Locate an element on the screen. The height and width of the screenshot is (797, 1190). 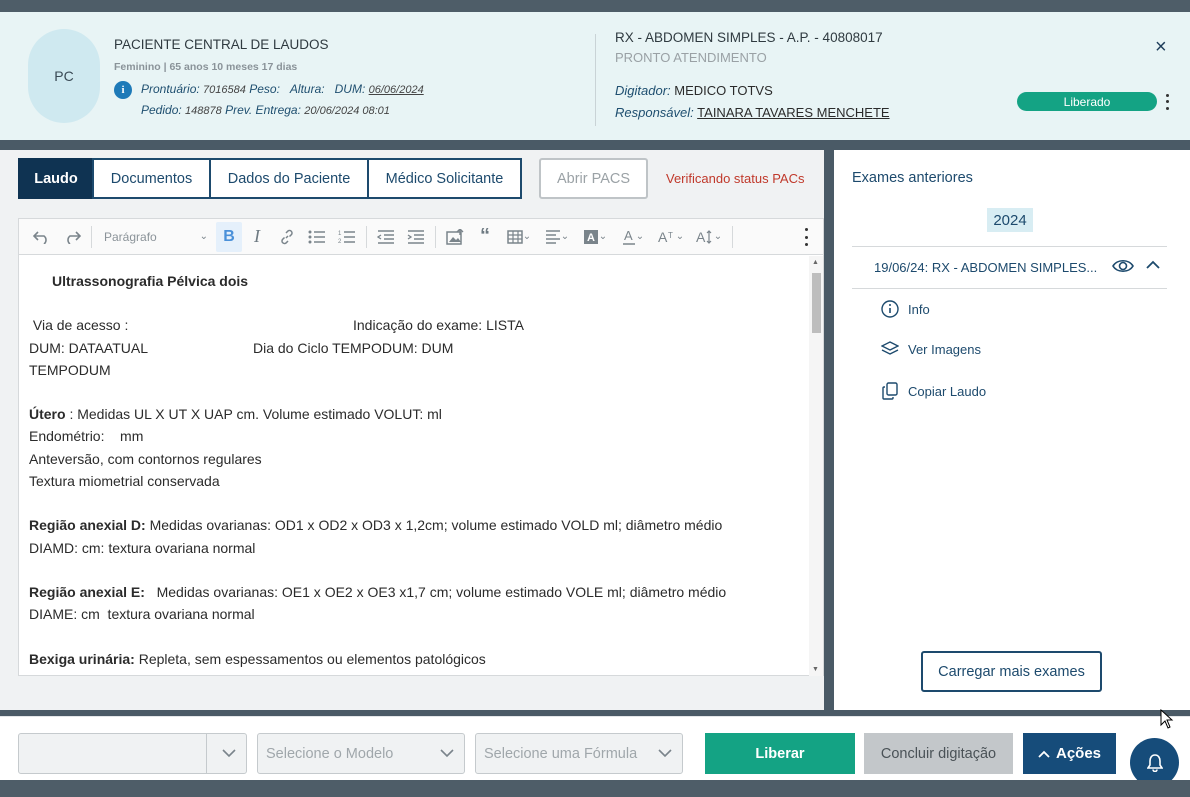
actions-button: Ações is located at coordinates (1069, 753).